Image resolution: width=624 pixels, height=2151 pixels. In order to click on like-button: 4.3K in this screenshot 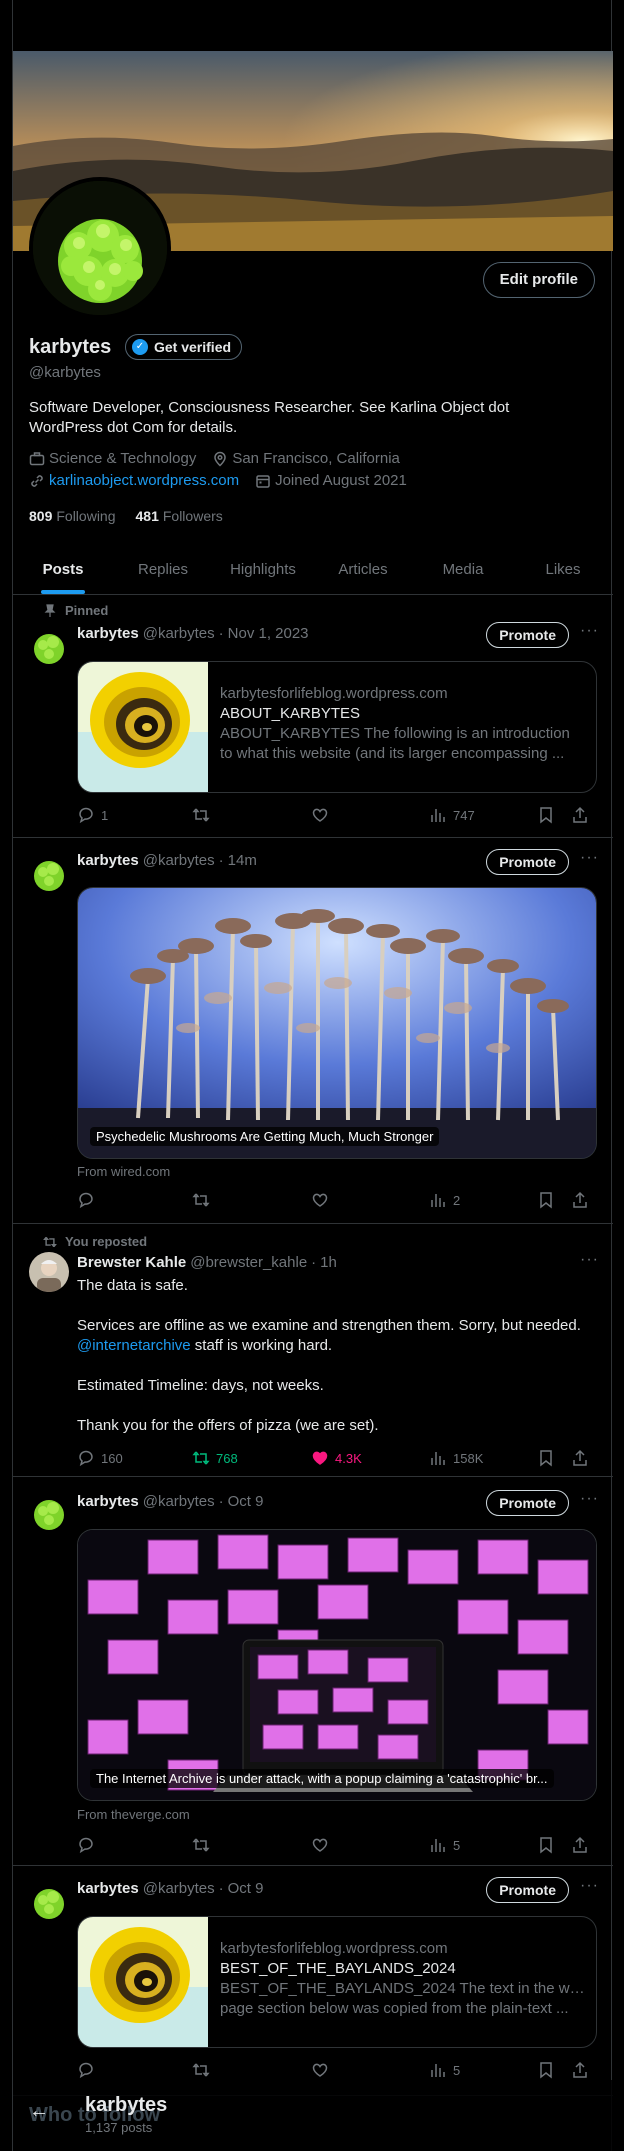, I will do `click(336, 1458)`.